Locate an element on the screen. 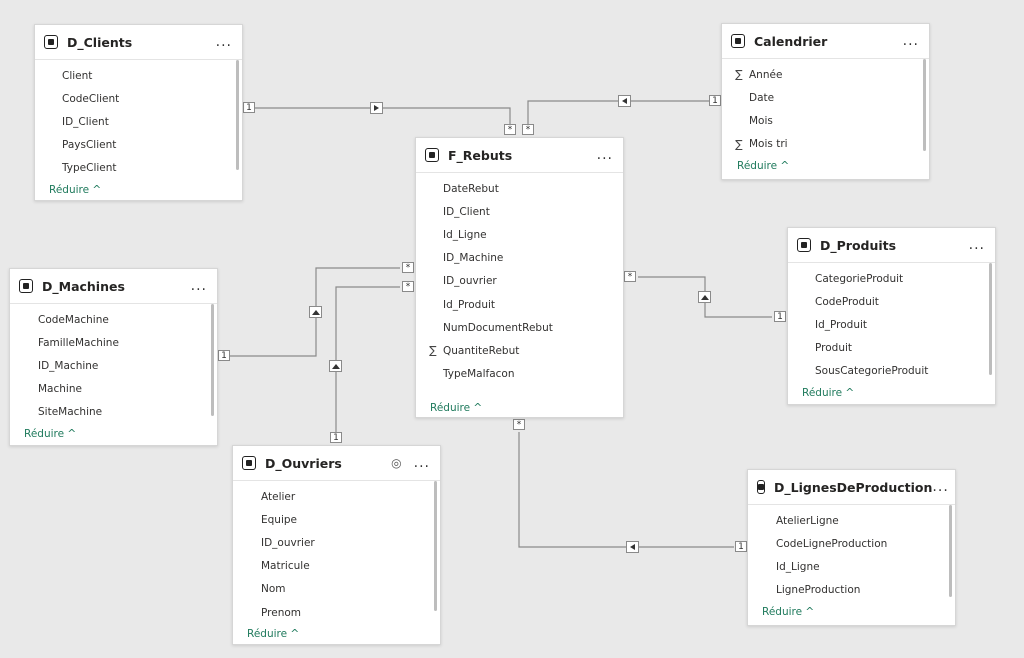  field-item: CodeMachine is located at coordinates (127, 319).